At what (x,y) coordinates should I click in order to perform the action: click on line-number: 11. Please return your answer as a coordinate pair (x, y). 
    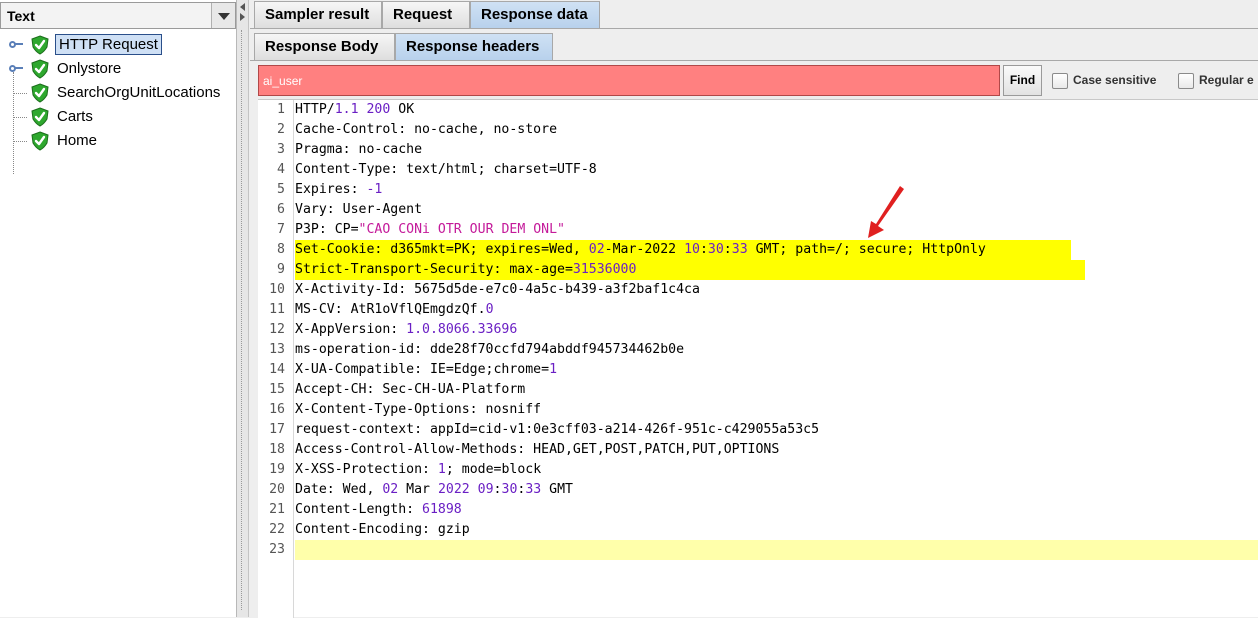
    Looking at the image, I should click on (277, 309).